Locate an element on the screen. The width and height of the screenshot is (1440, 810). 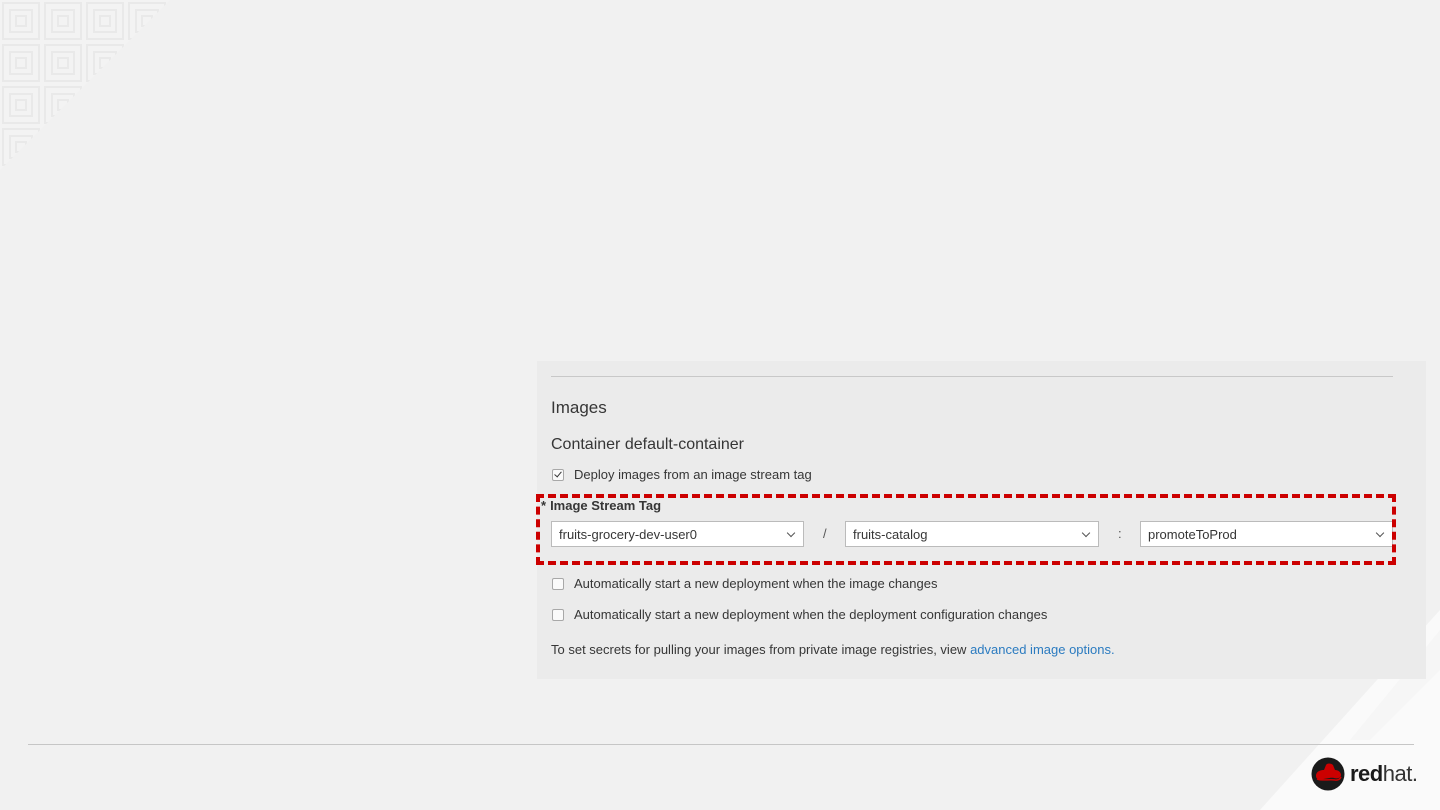
advanced-image-options-link: advanced image options. is located at coordinates (1042, 649).